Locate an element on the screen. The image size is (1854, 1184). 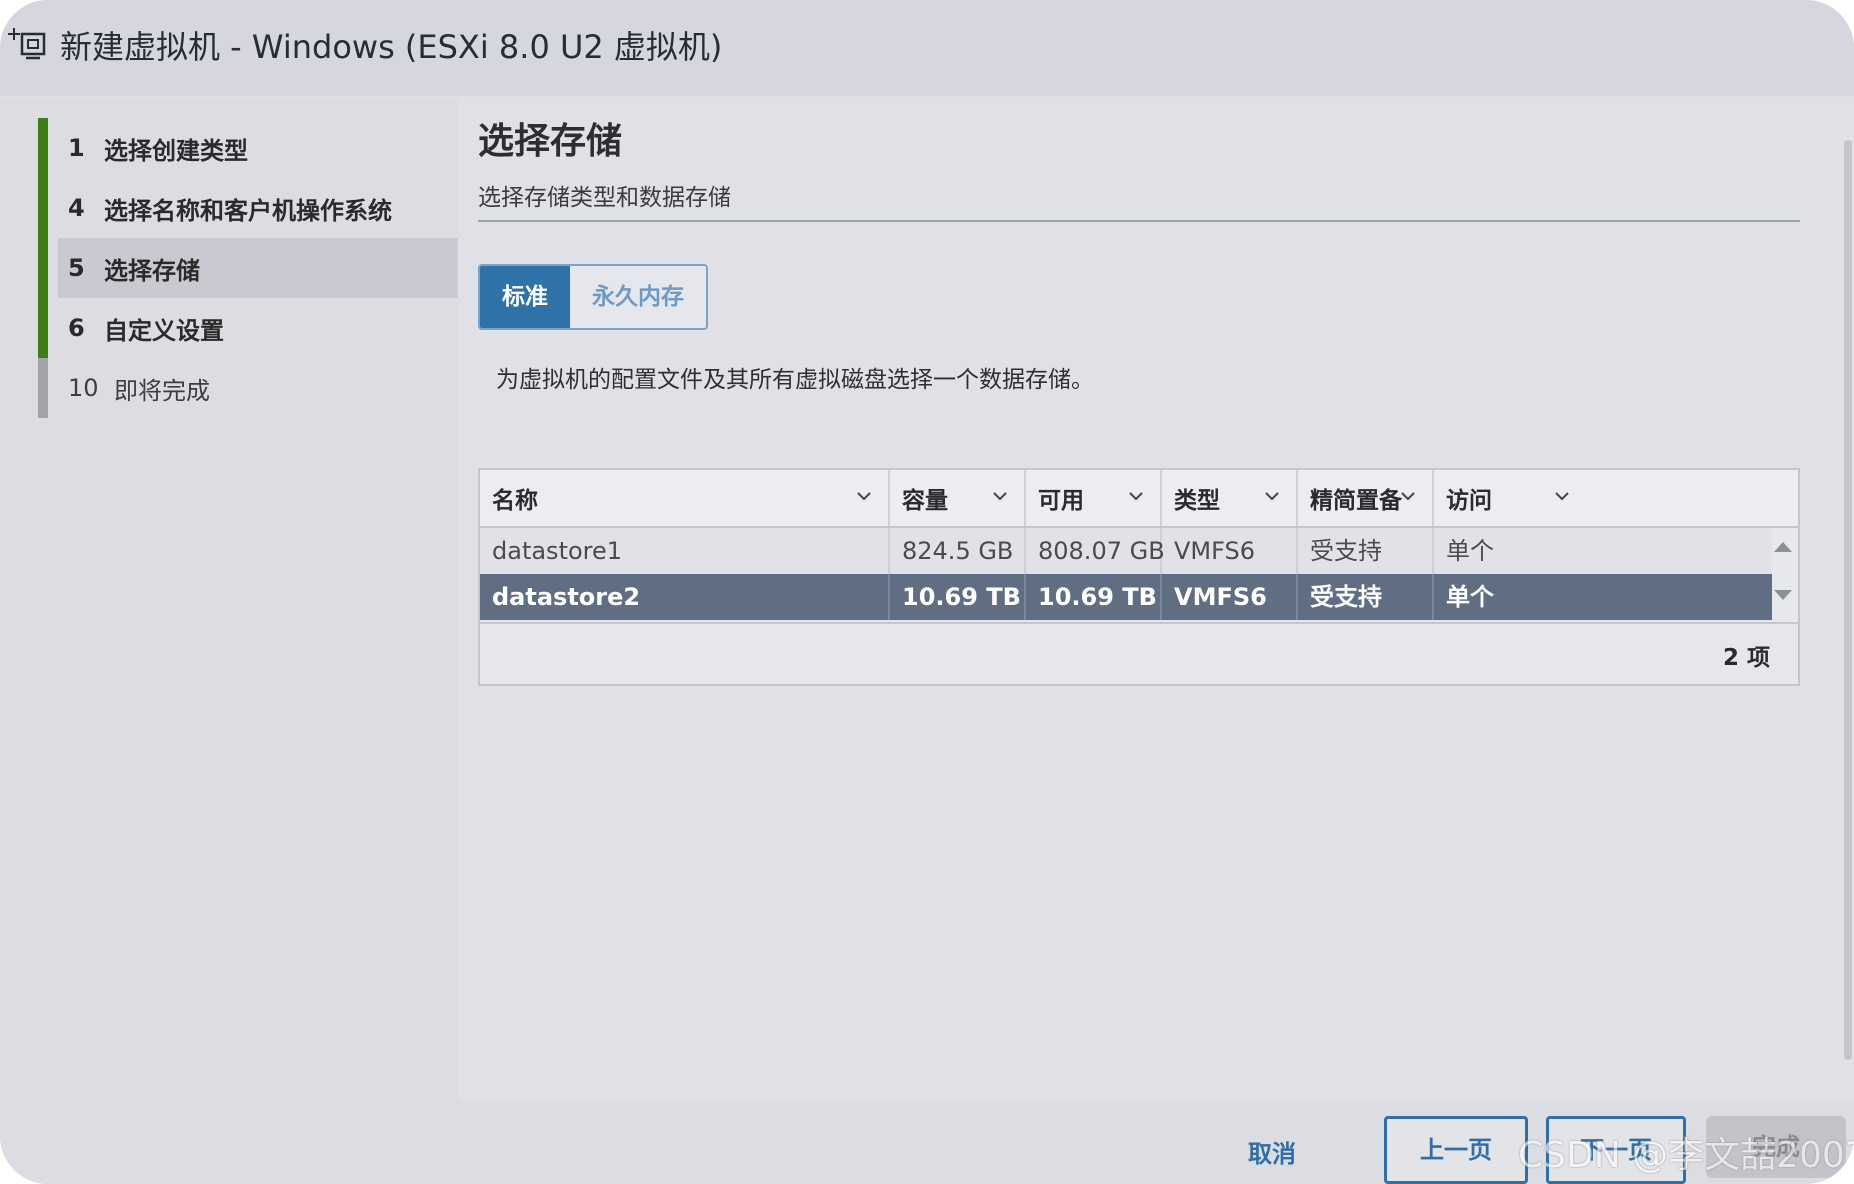
column-header-label: 访问 is located at coordinates (1469, 501).